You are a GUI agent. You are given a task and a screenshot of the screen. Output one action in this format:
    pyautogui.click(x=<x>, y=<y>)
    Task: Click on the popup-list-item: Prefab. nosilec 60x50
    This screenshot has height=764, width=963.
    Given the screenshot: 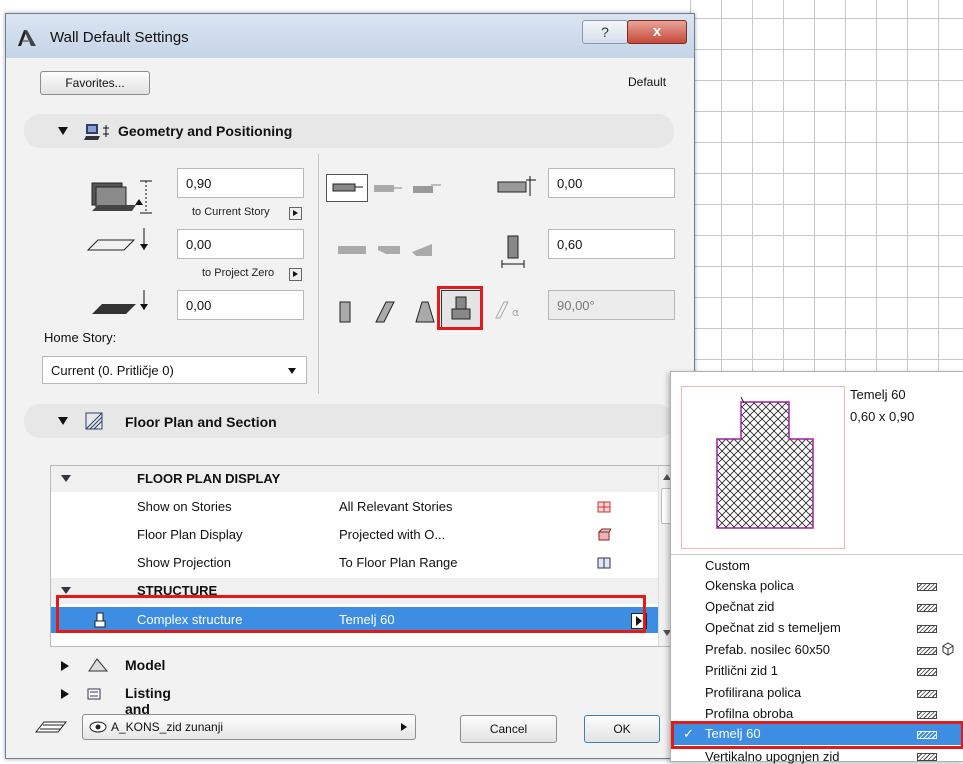 What is the action you would take?
    pyautogui.click(x=767, y=649)
    